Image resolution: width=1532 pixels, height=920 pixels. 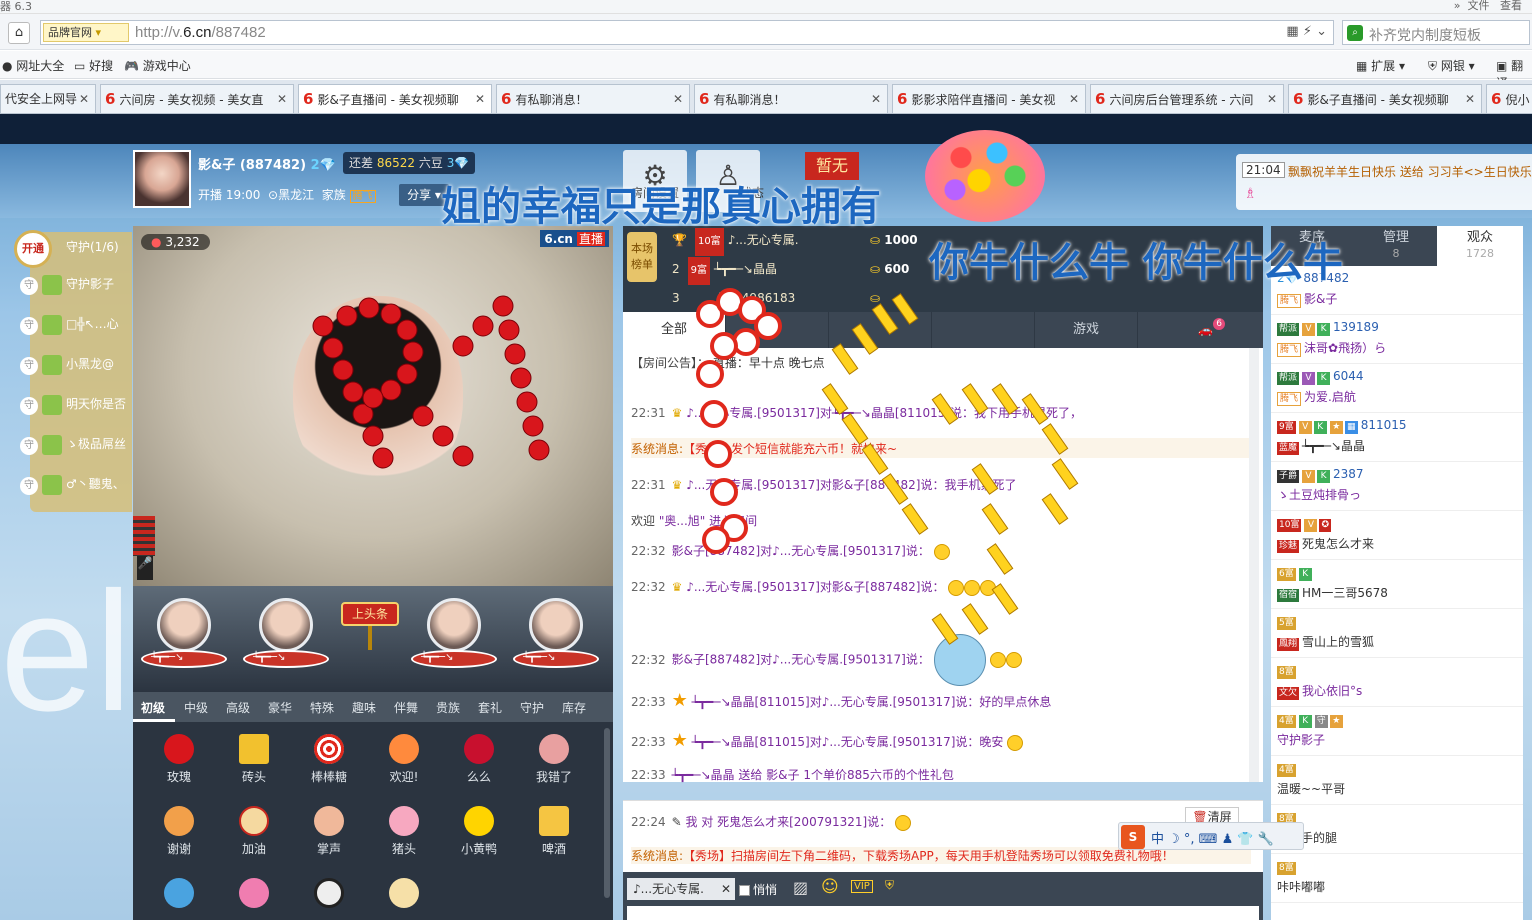 What do you see at coordinates (33, 65) in the screenshot?
I see `fav-sites: ● 网址大全` at bounding box center [33, 65].